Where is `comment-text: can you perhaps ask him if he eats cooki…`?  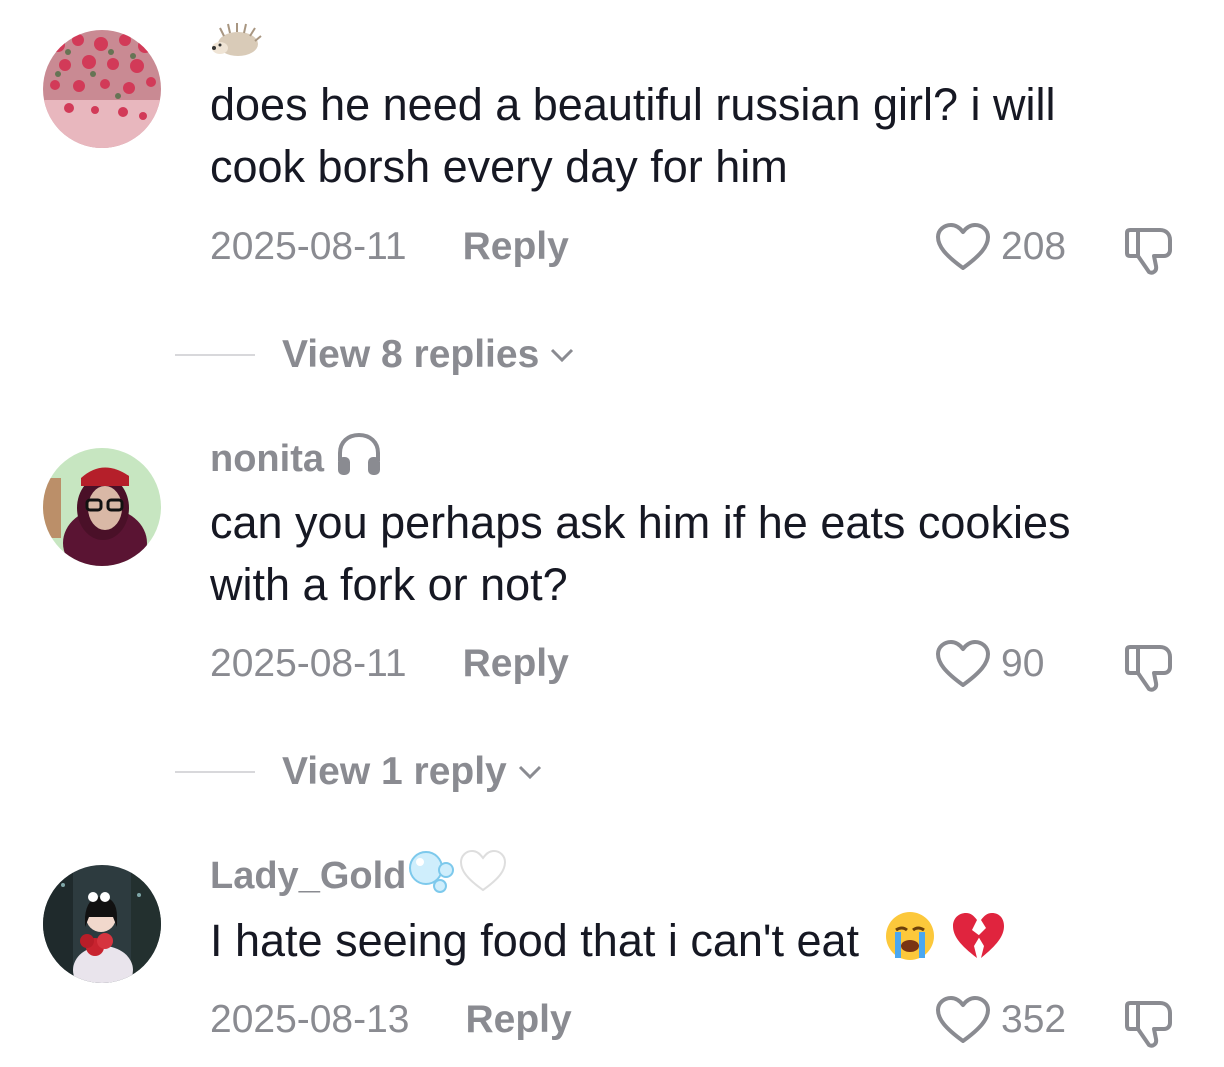 comment-text: can you perhaps ask him if he eats cooki… is located at coordinates (705, 554).